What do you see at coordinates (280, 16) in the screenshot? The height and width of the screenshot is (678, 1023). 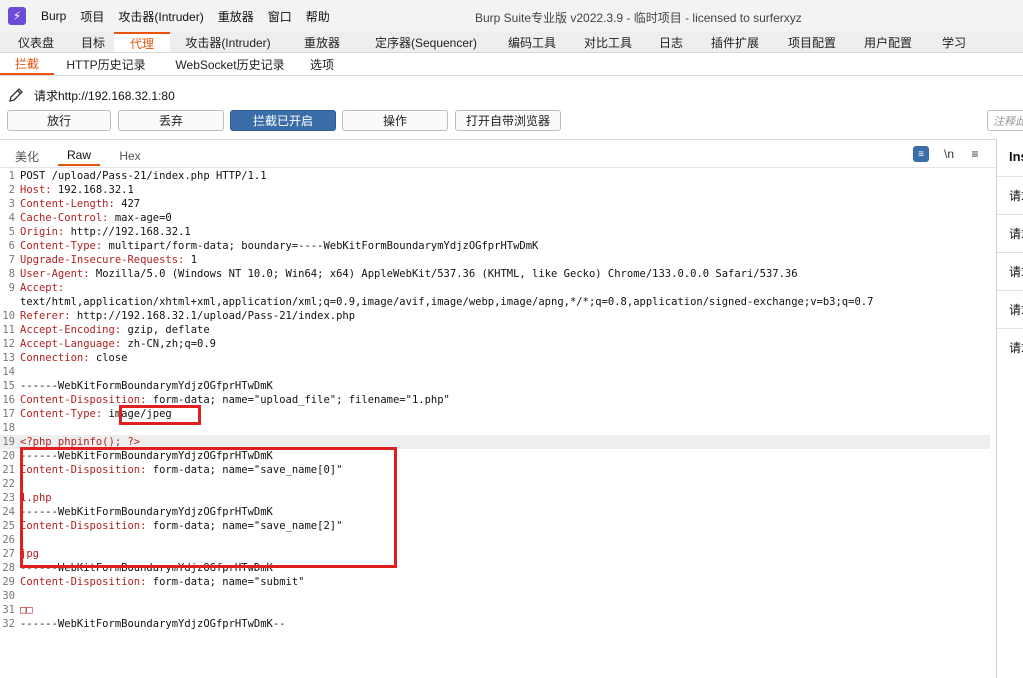 I see `menu-window: 窗口` at bounding box center [280, 16].